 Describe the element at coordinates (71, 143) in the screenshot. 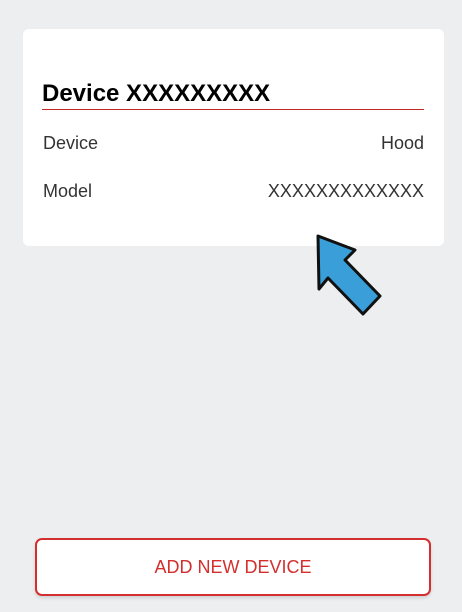

I see `device-label: Device` at that location.